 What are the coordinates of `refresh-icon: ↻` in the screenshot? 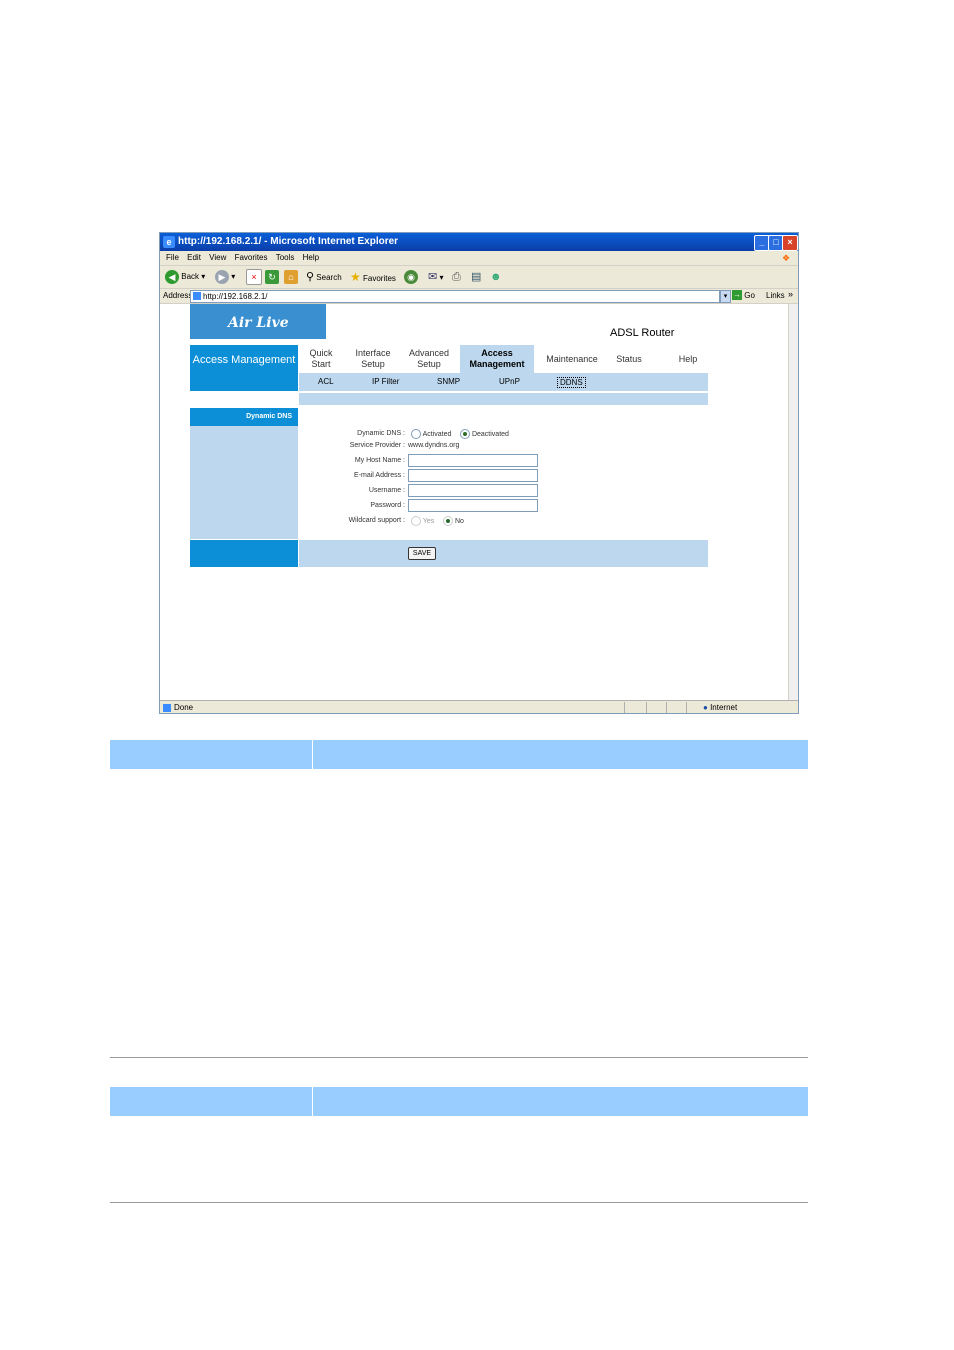 It's located at (272, 276).